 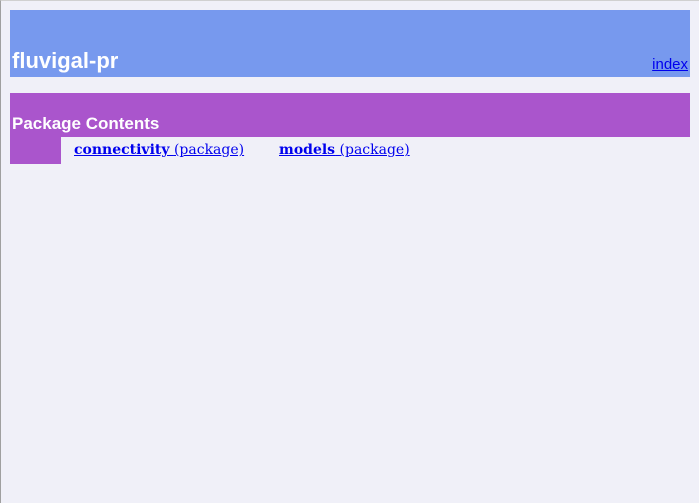 I want to click on section-side-bar, so click(x=35, y=150).